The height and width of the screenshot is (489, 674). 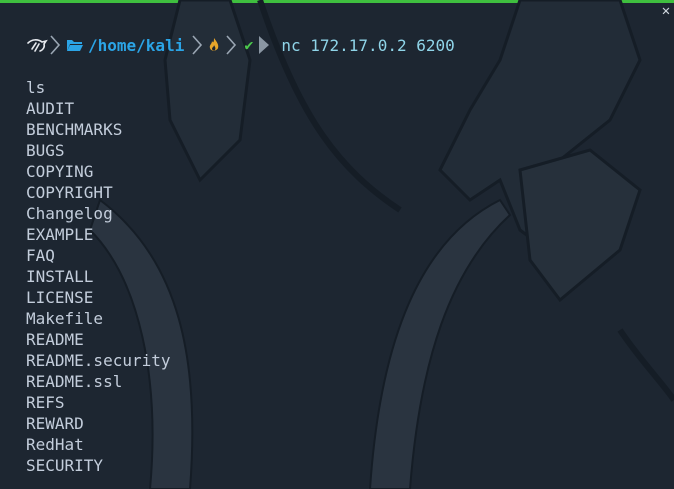 I want to click on command-input: nc 172.17.0.2 6200, so click(x=367, y=45).